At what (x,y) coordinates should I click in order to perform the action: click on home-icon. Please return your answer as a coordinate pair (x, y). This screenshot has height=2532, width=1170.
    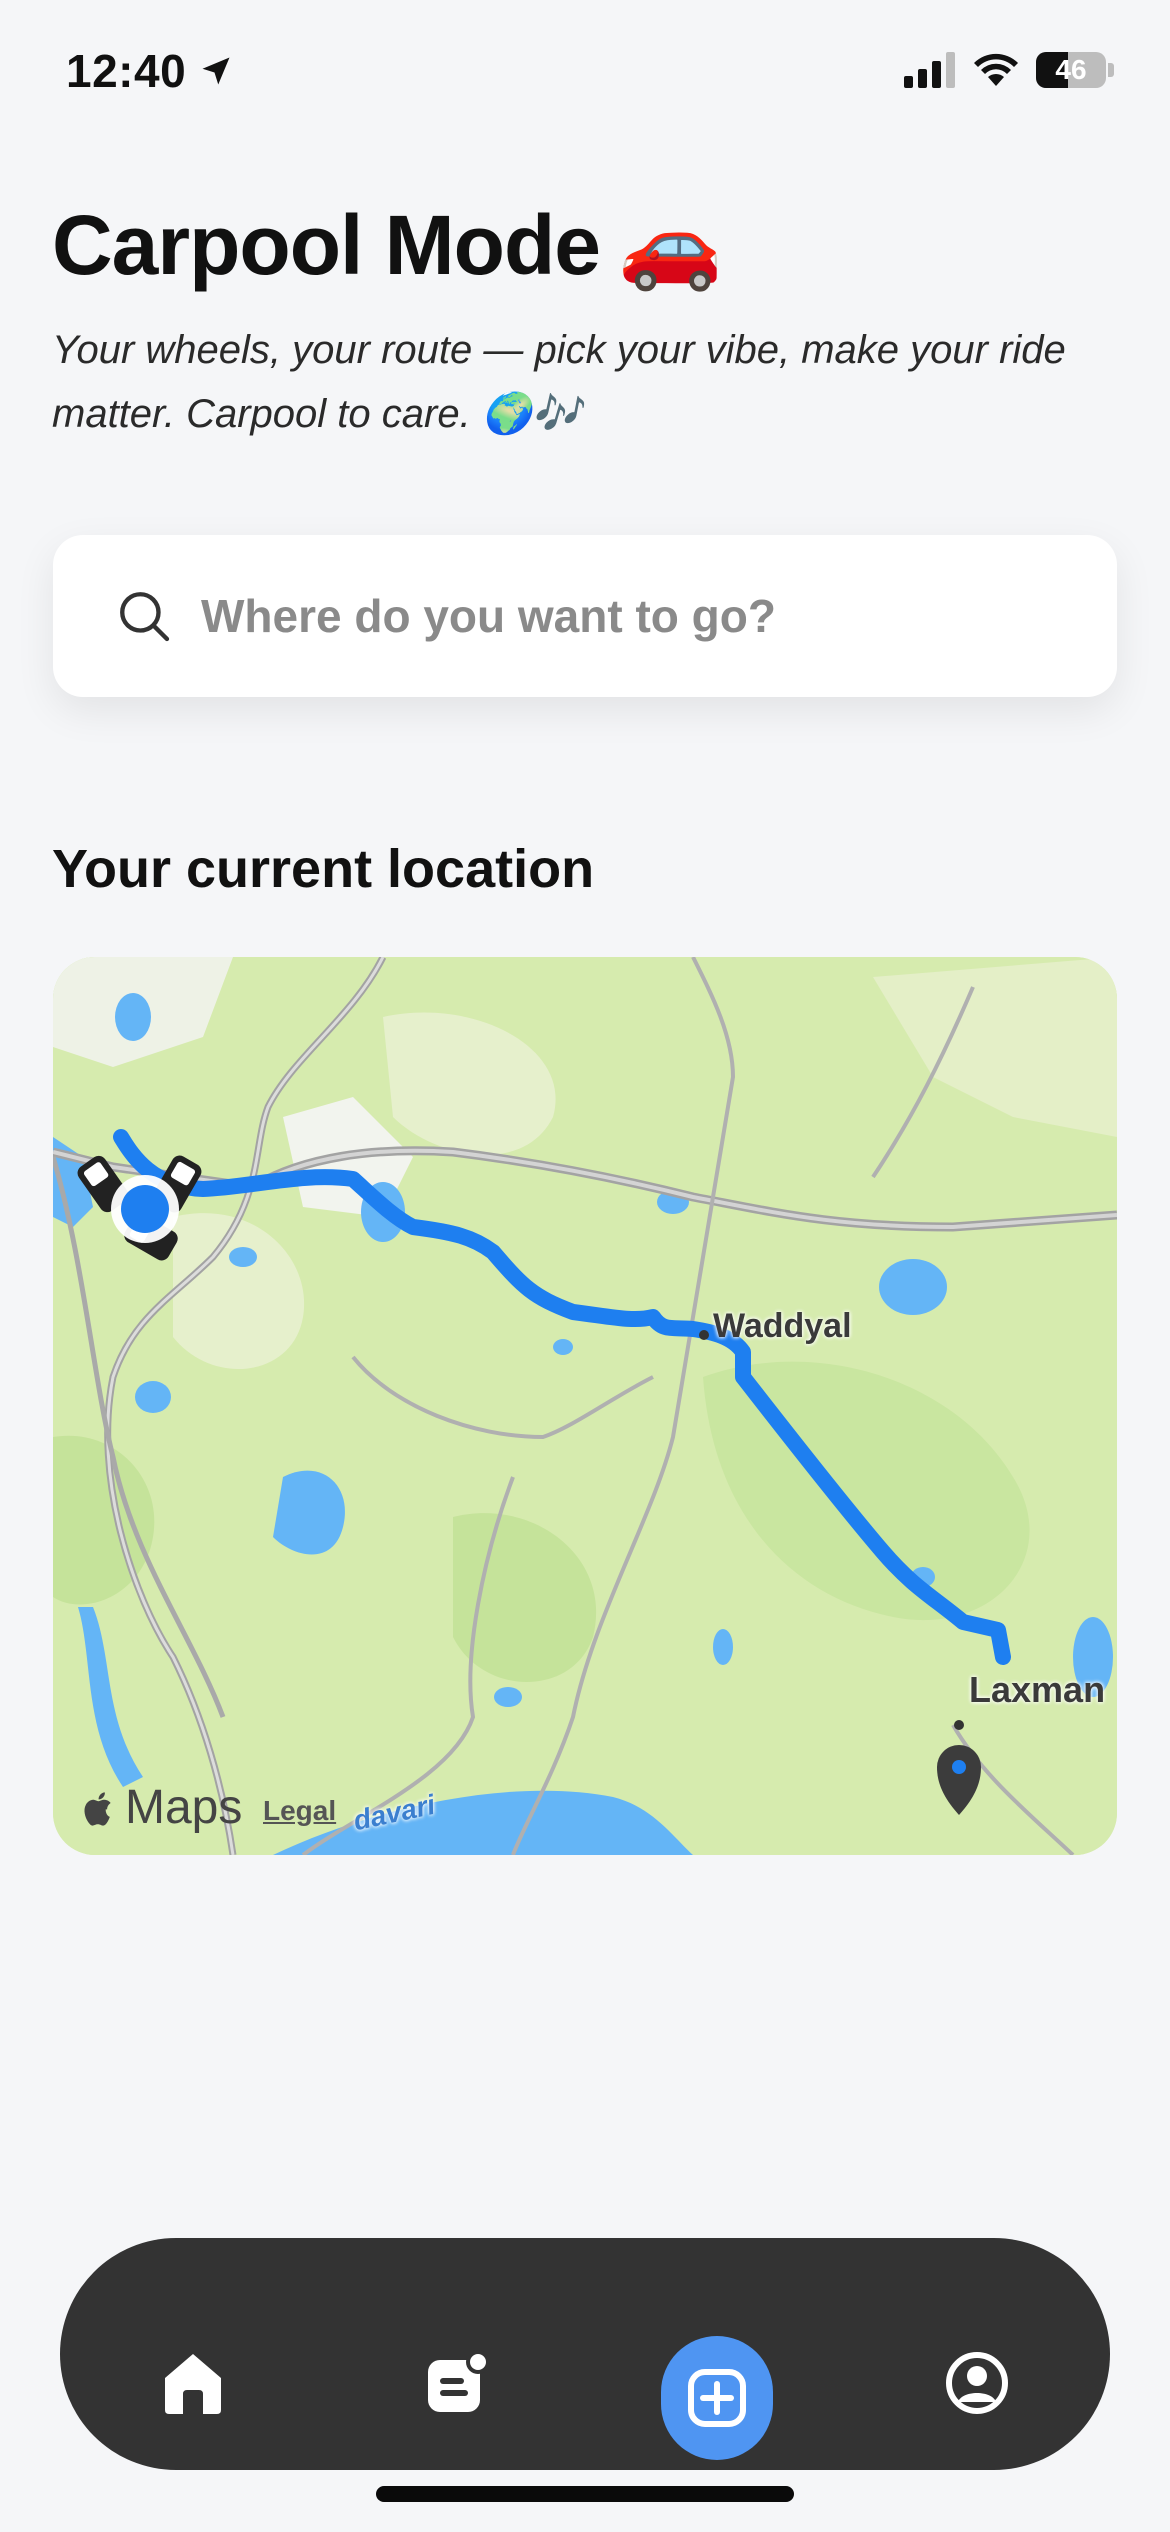
    Looking at the image, I should click on (193, 2384).